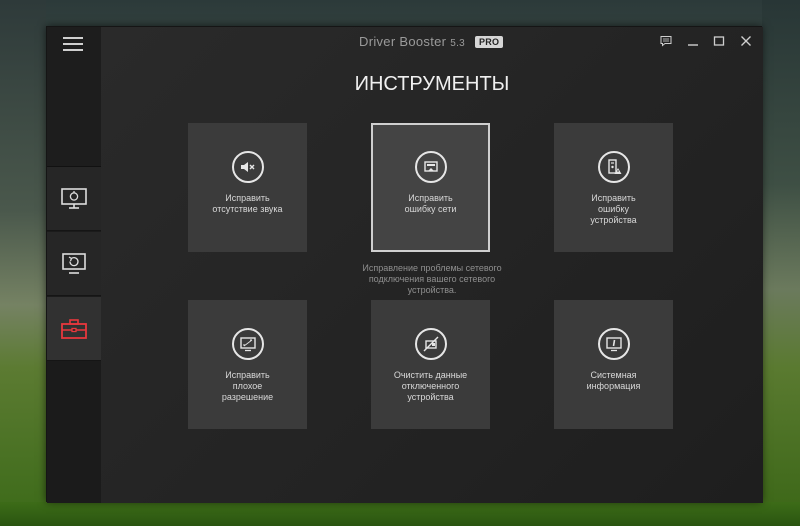  I want to click on tool-label: Исправить ошибку устройства, so click(613, 209).